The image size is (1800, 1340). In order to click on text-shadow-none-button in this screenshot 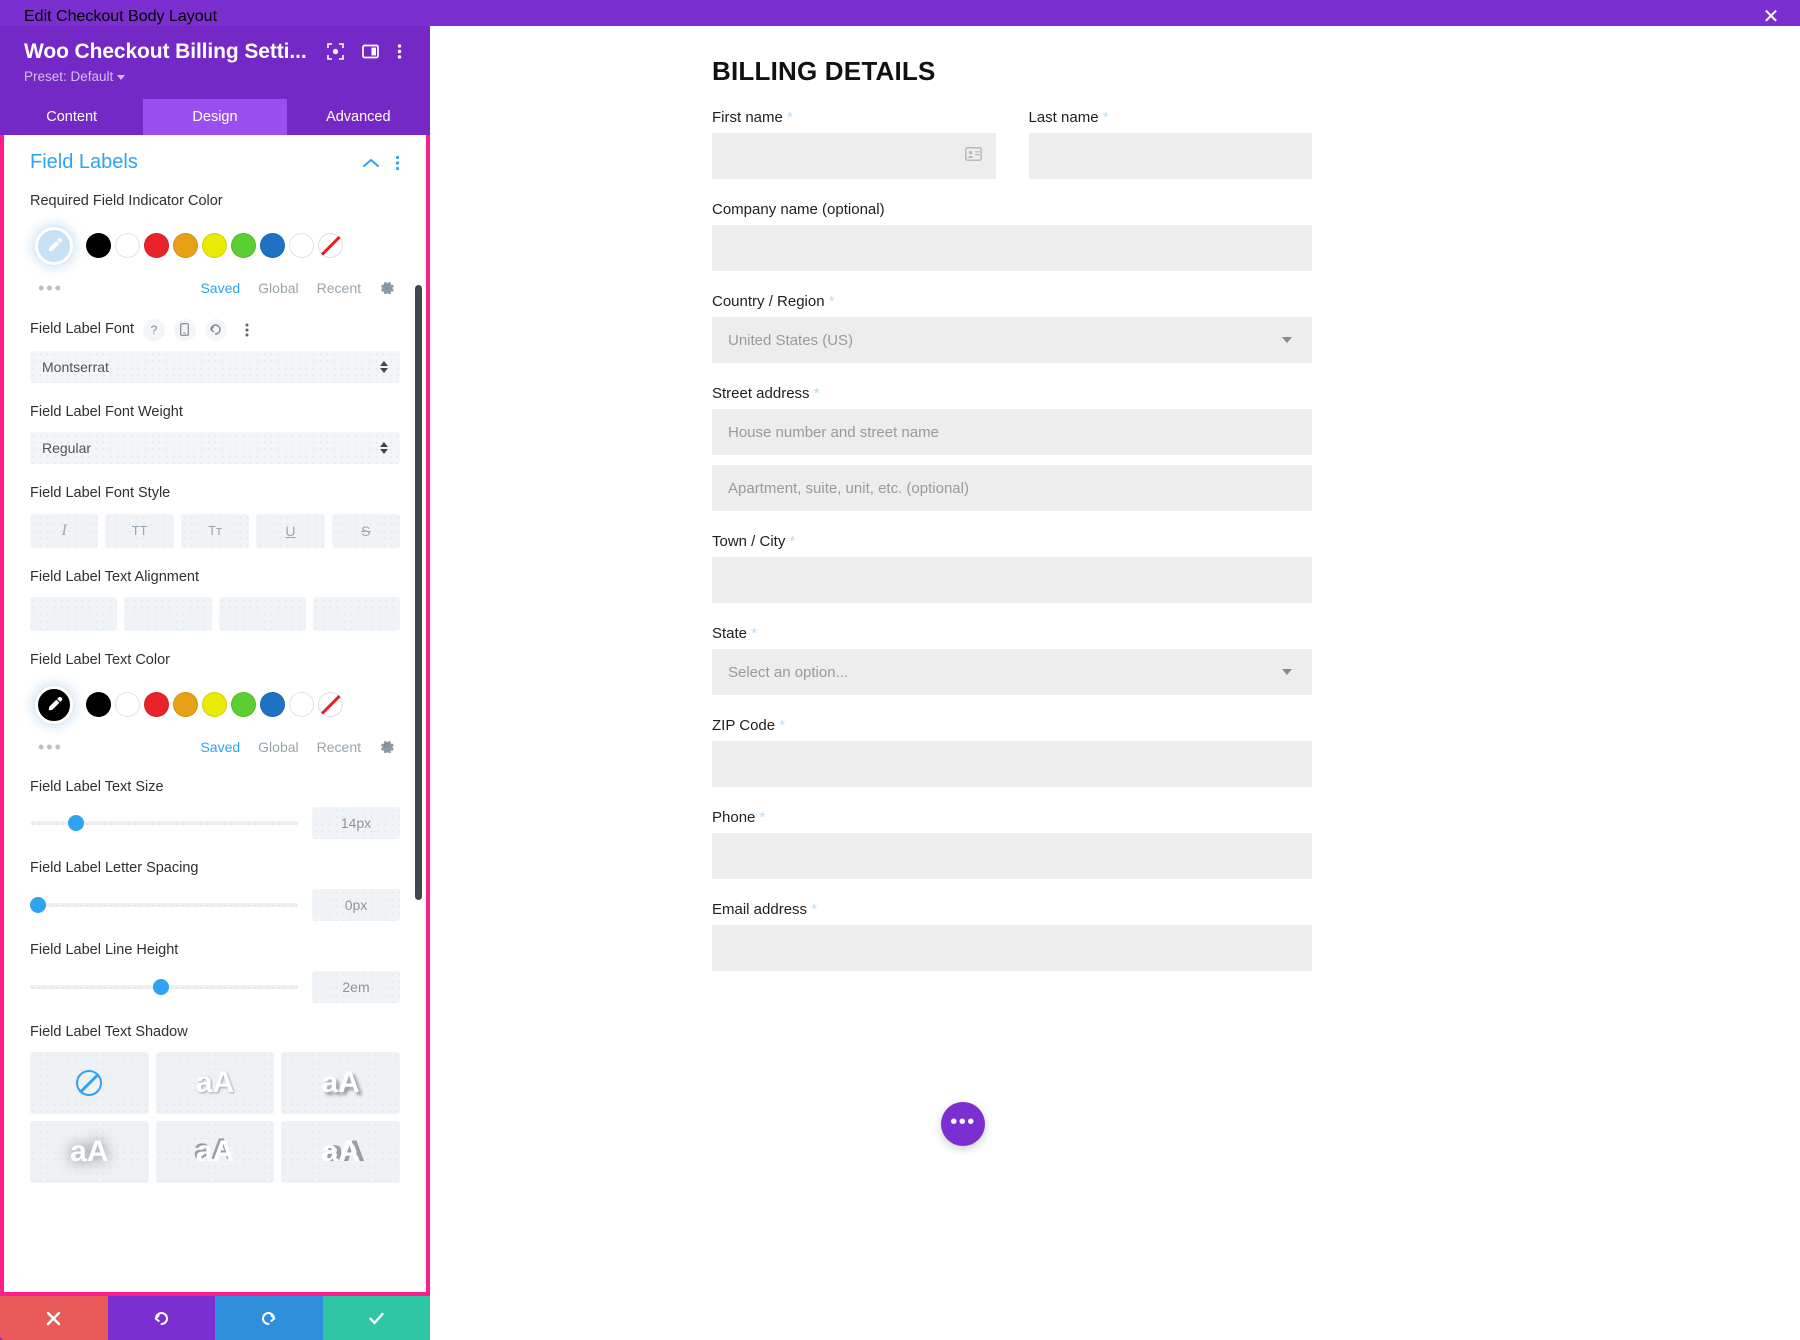, I will do `click(89, 1083)`.